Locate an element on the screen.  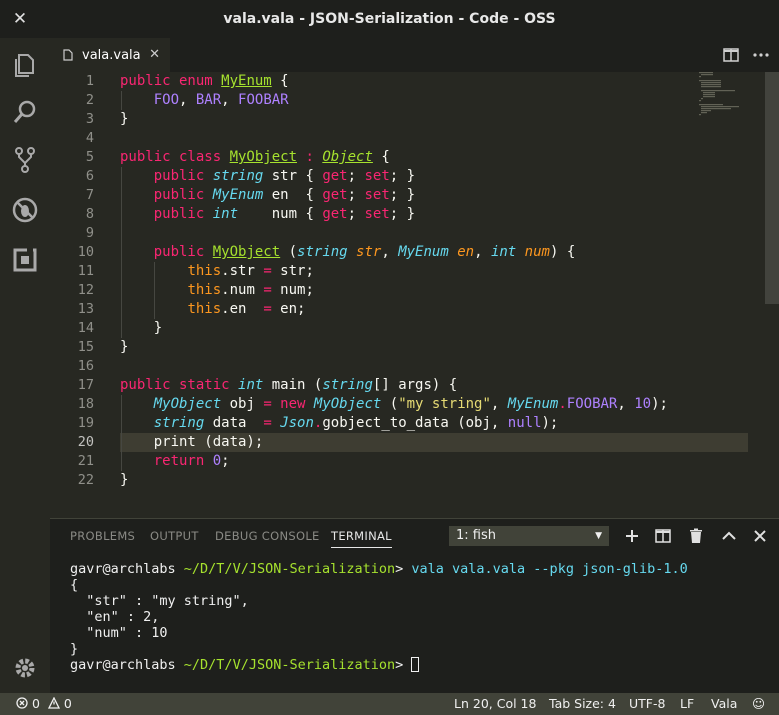
line-number: 15 is located at coordinates (85, 347).